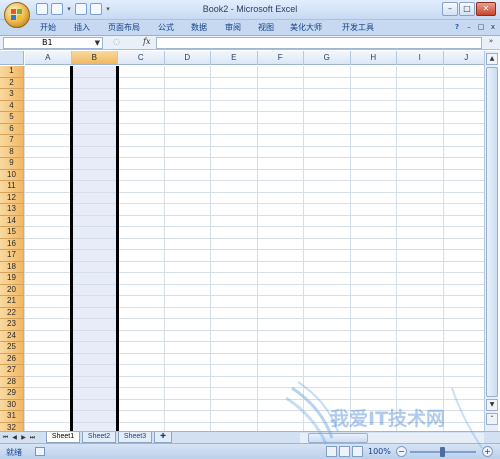 The image size is (500, 459). Describe the element at coordinates (12, 164) in the screenshot. I see `row-header-9: 9` at that location.